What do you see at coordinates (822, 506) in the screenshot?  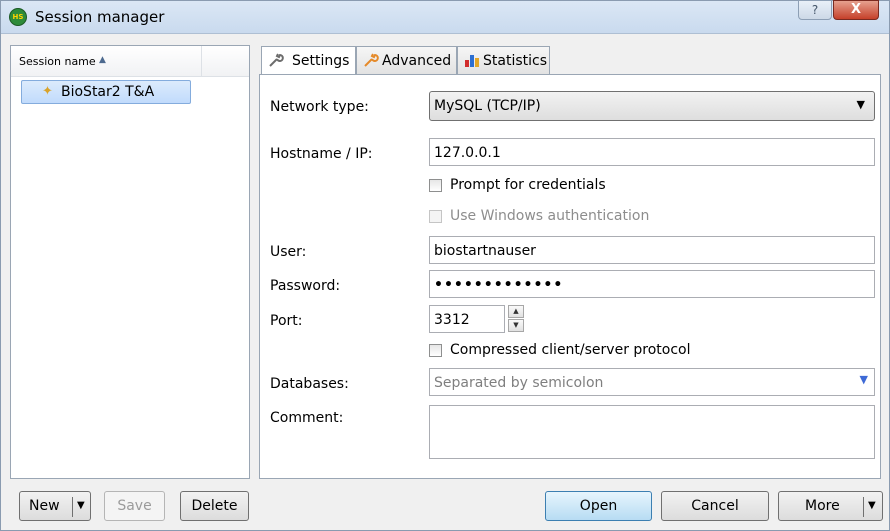 I see `more-button-label: More` at bounding box center [822, 506].